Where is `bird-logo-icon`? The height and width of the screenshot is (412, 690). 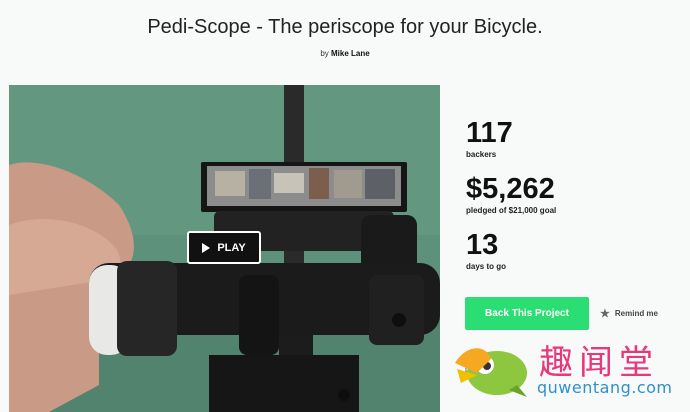
bird-logo-icon is located at coordinates (491, 372).